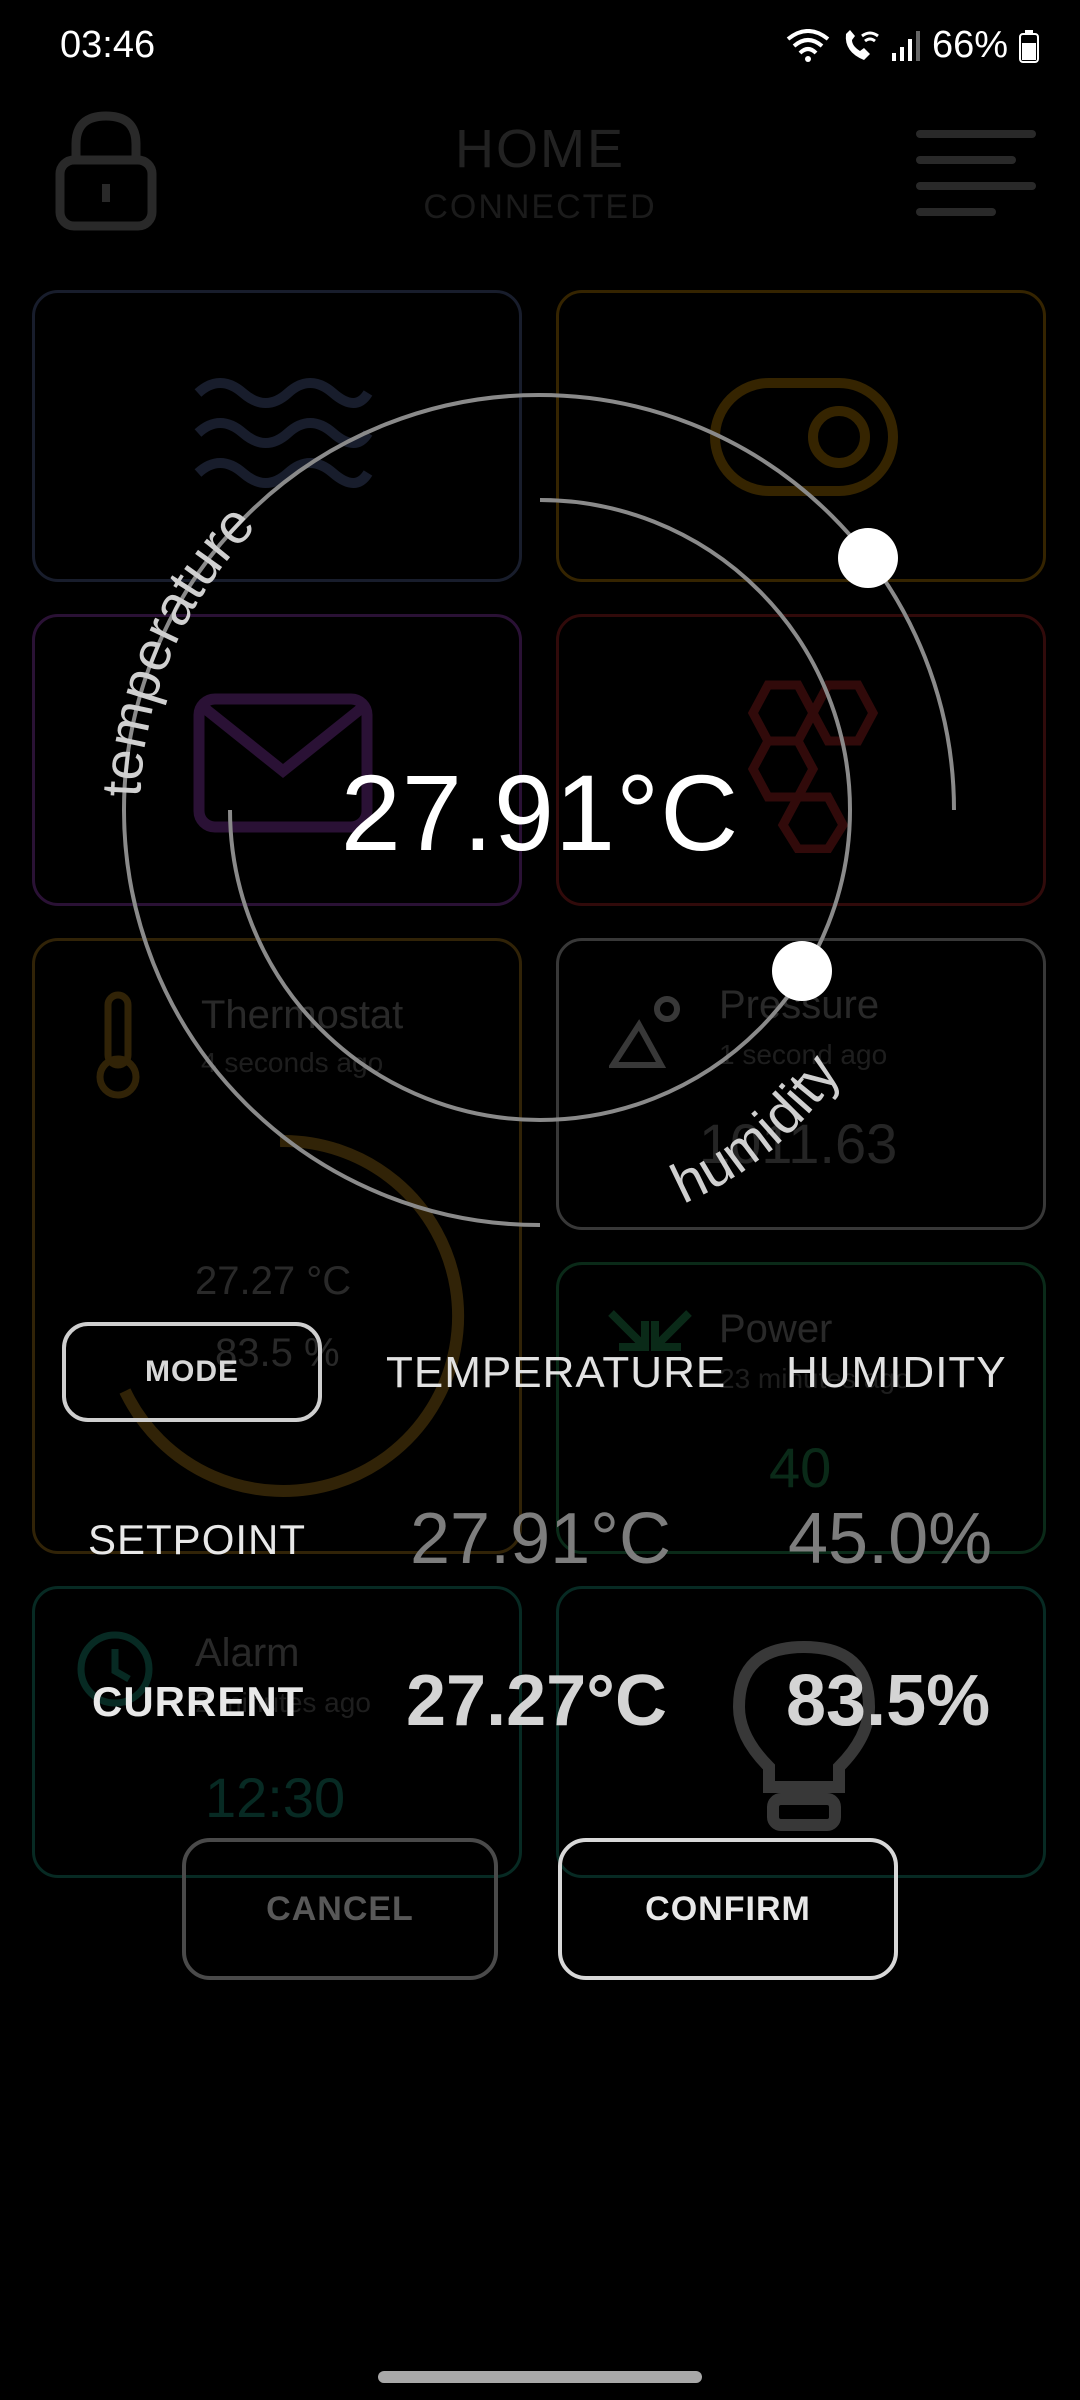 Image resolution: width=1080 pixels, height=2400 pixels. I want to click on setpoint-humidity: 45.0%, so click(890, 1539).